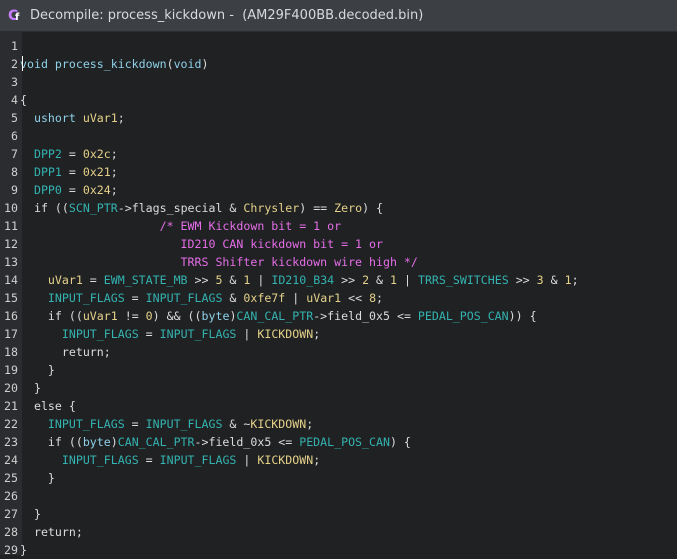  Describe the element at coordinates (55, 118) in the screenshot. I see `type-token: ushort` at that location.